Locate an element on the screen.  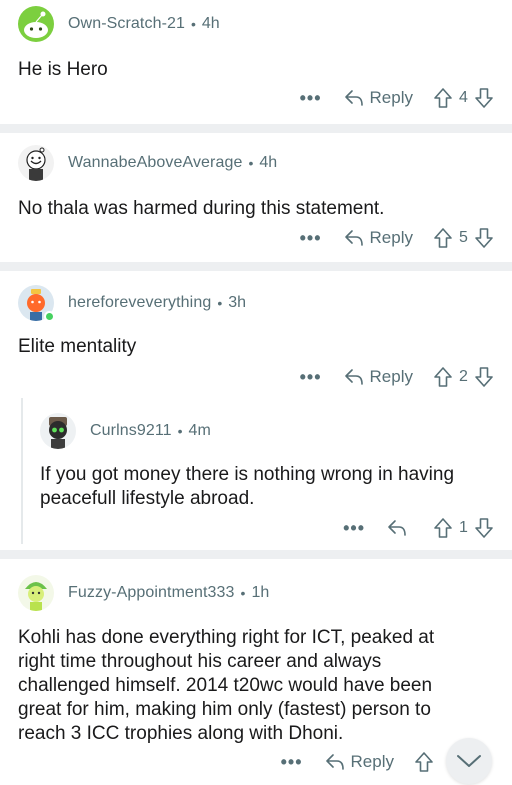
comment-body-line: peacefull lifestyle abroad. is located at coordinates (147, 498).